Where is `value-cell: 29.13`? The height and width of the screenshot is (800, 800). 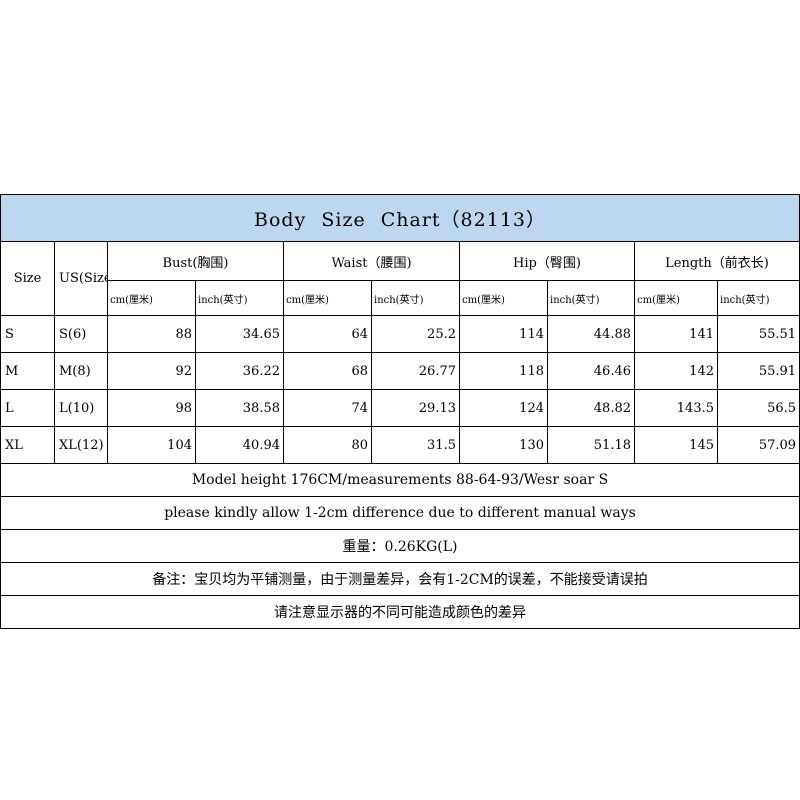 value-cell: 29.13 is located at coordinates (415, 408).